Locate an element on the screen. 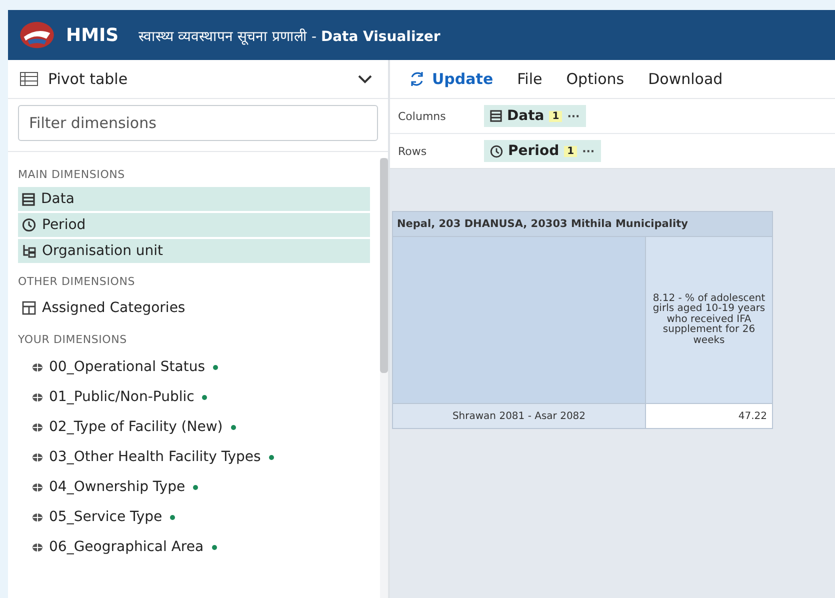  app-name: HMIS is located at coordinates (92, 35).